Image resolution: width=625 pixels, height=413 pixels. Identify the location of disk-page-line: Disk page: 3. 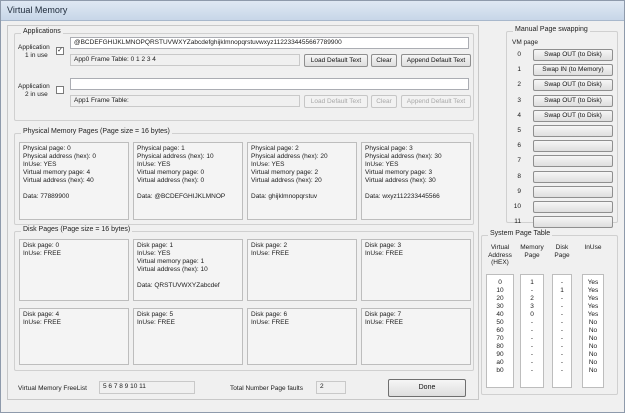
(383, 245).